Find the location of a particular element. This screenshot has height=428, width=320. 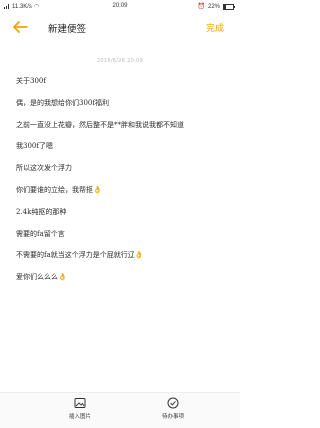

note-line: 关于300f is located at coordinates (31, 81).